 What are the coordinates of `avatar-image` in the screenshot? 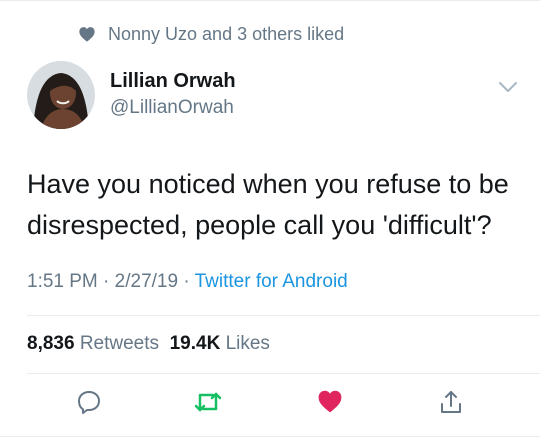 It's located at (61, 95).